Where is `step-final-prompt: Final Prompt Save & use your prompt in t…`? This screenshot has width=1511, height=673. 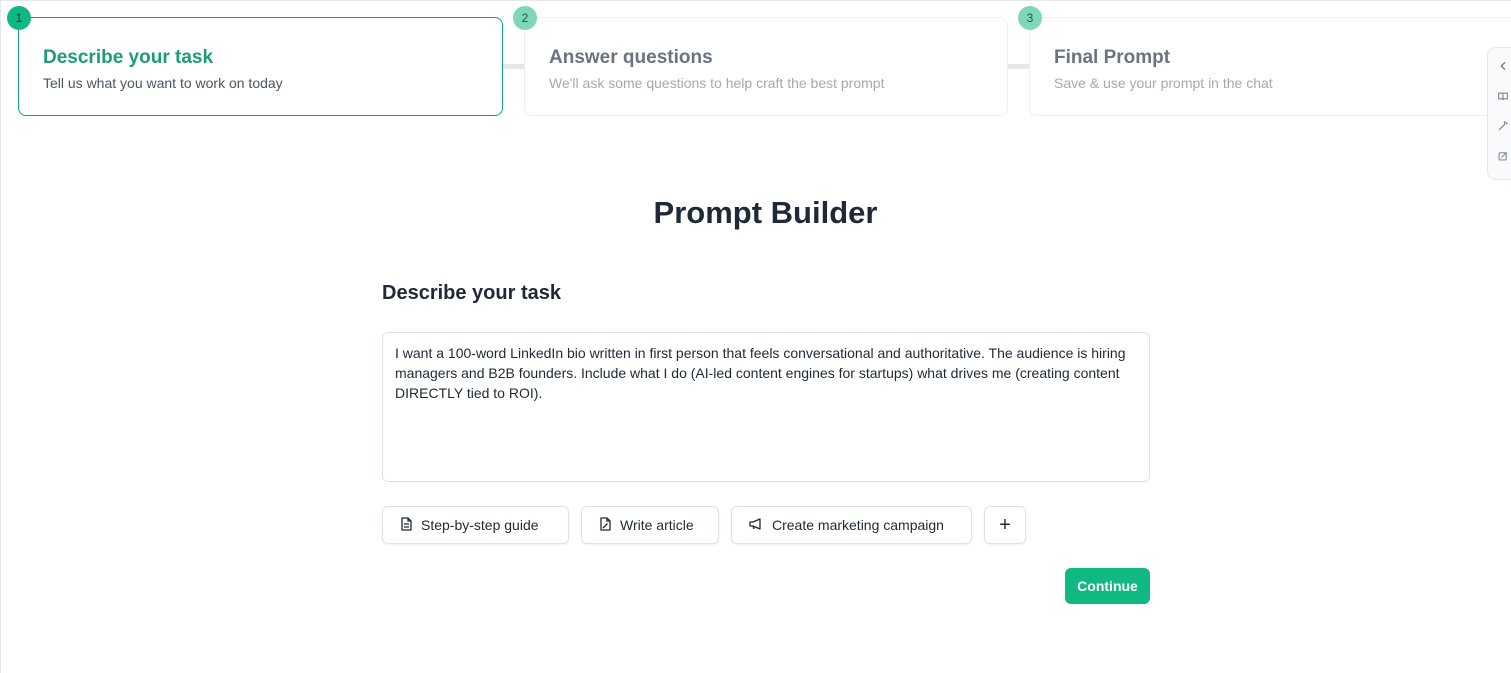
step-final-prompt: Final Prompt Save & use your prompt in t… is located at coordinates (1270, 66).